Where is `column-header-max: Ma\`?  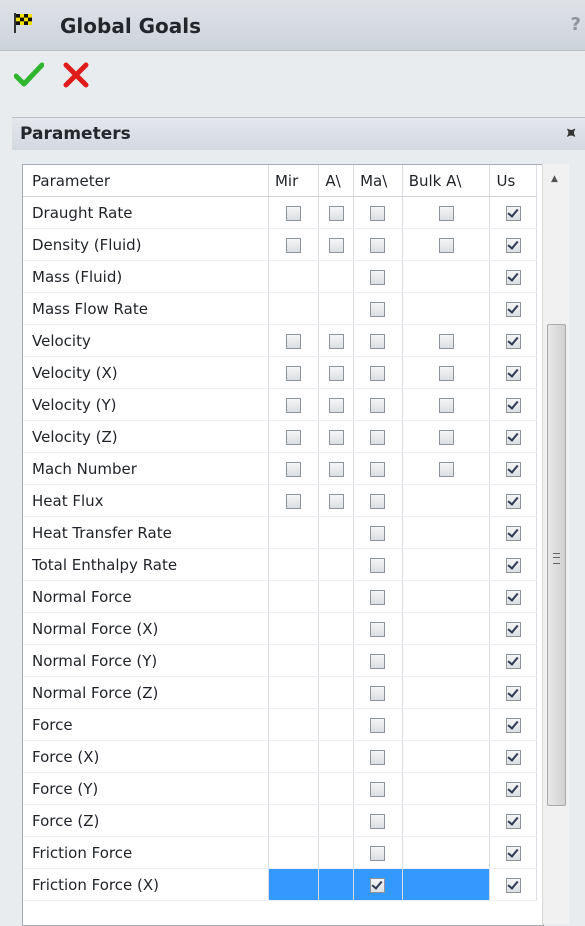 column-header-max: Ma\ is located at coordinates (378, 181).